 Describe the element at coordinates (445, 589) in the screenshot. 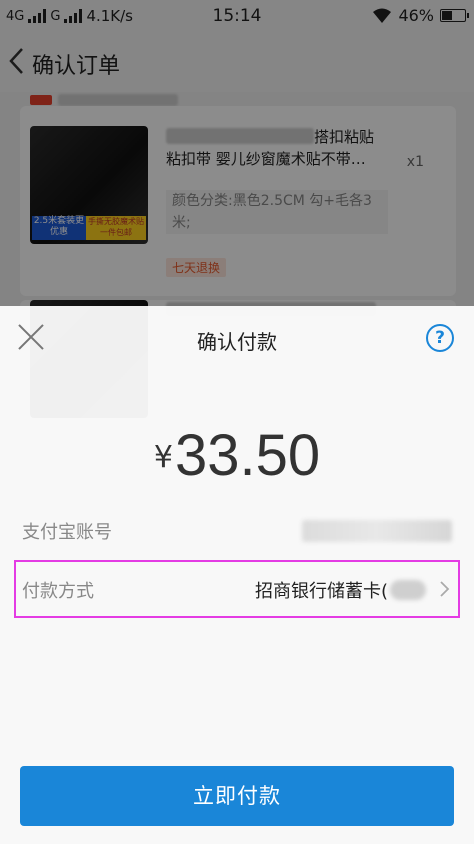

I see `chevron-right-icon` at that location.